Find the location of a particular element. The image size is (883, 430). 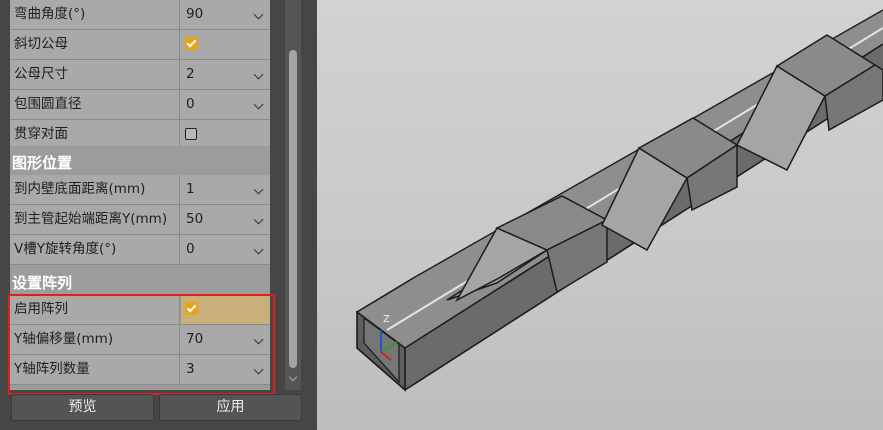

row-distance-to-start-y: 到主管起始端距离Y(mm) 50 is located at coordinates (140, 220).